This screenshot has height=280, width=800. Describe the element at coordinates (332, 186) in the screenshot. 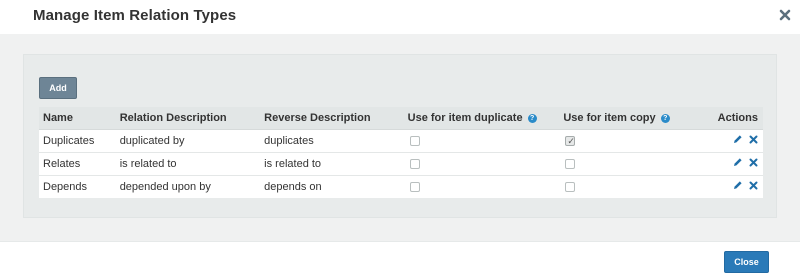

I see `cell-reverse-description: depends on` at that location.